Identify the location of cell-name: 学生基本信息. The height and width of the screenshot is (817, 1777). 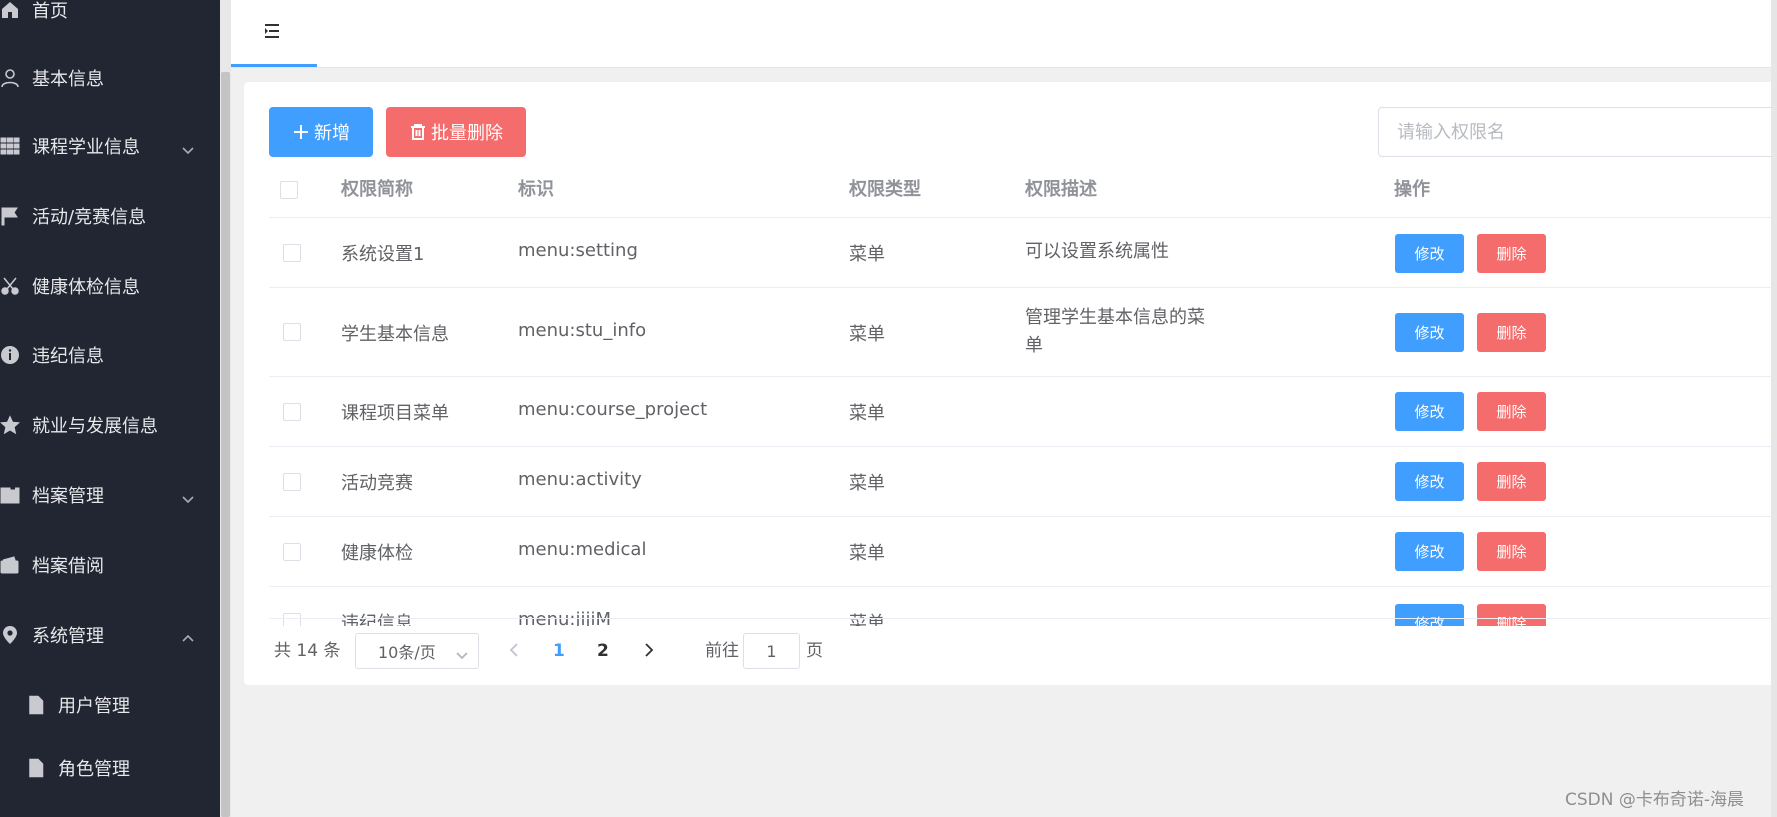
(395, 334).